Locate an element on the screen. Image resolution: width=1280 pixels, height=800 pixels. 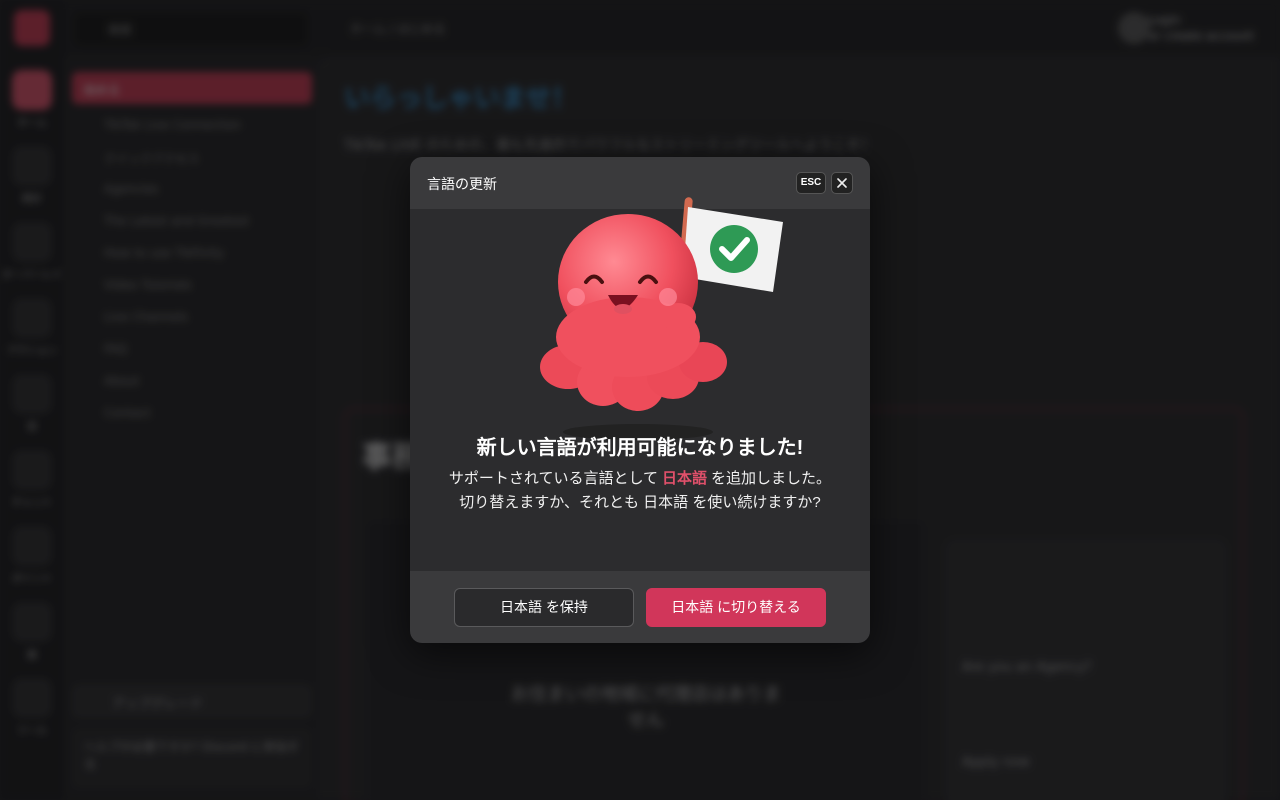
dialog-question: 切り替えますか、それとも 日本語 を使い続けますか? is located at coordinates (640, 502).